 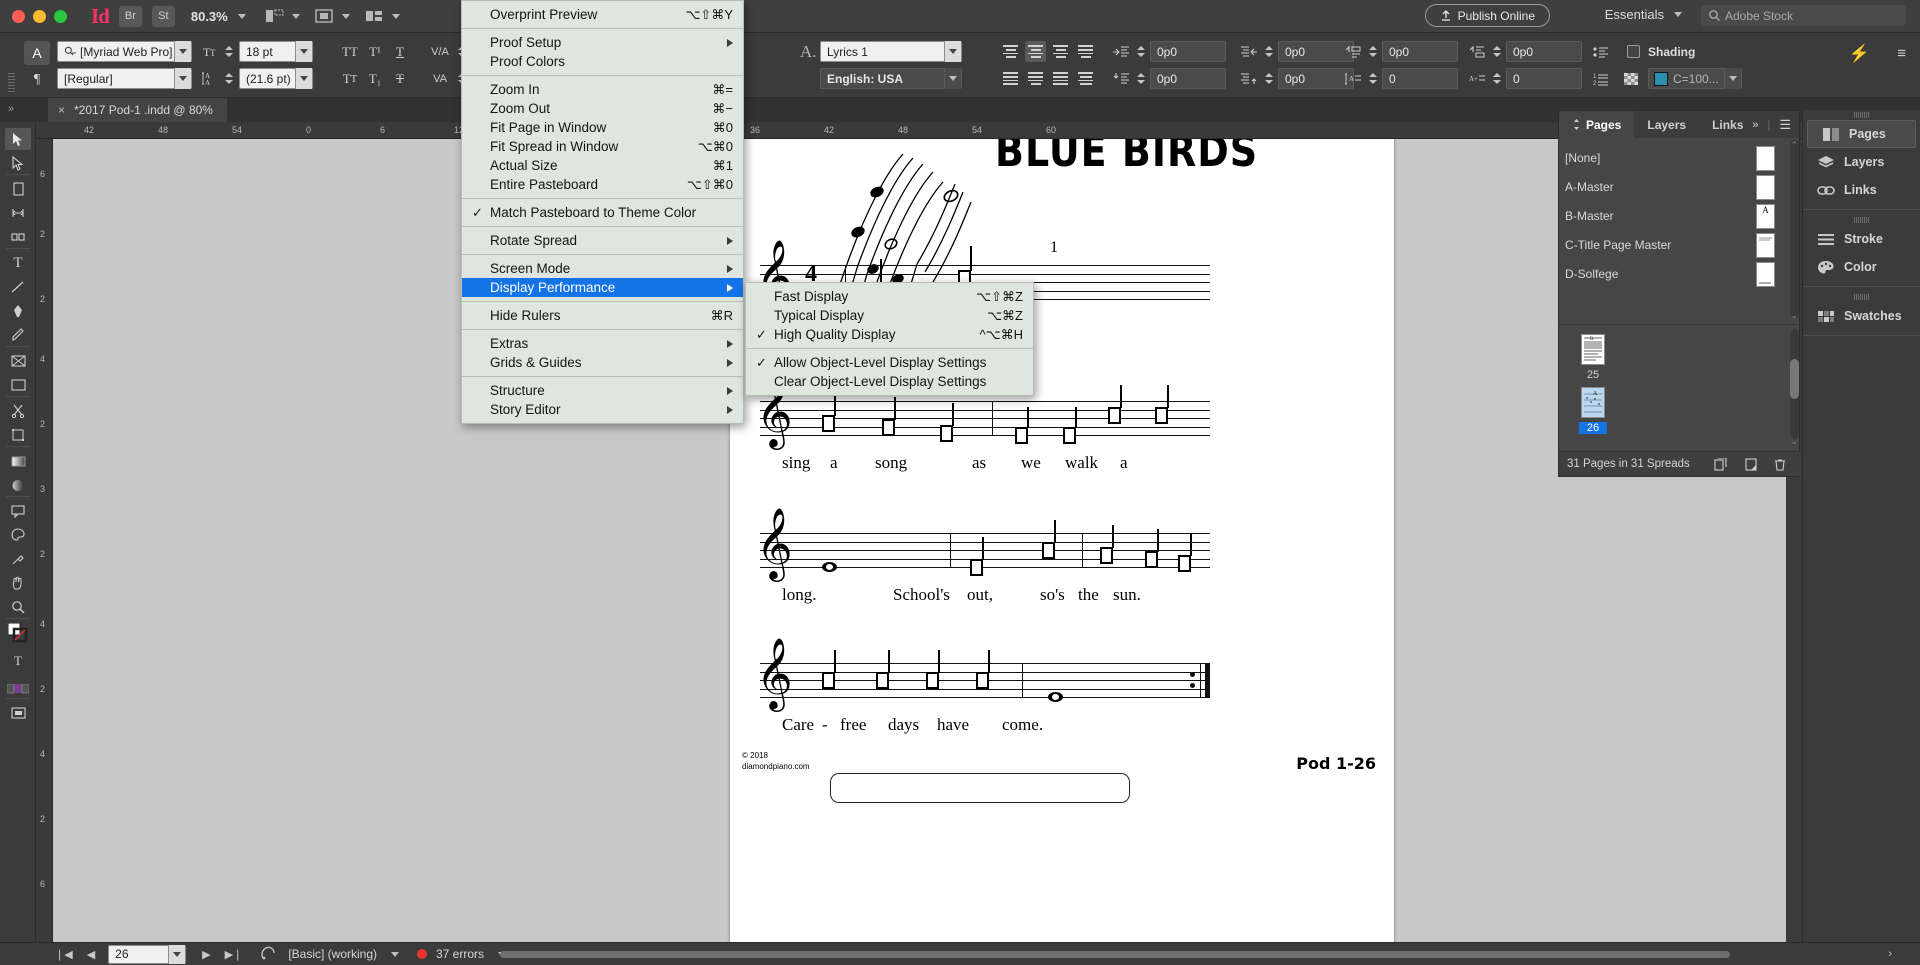 What do you see at coordinates (602, 390) in the screenshot?
I see `menu-item-structure: Structure` at bounding box center [602, 390].